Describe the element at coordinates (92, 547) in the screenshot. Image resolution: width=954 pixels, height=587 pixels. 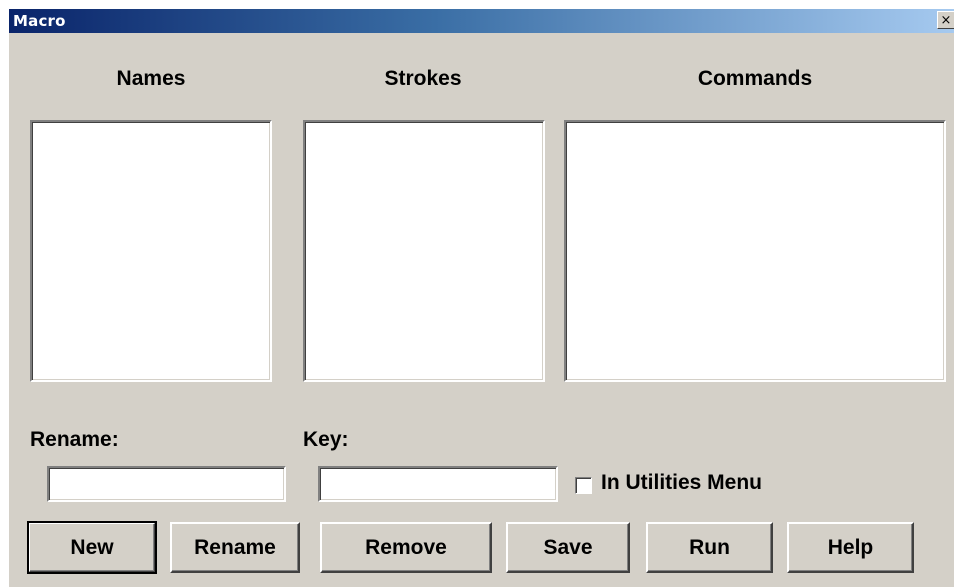
I see `new-button: New` at that location.